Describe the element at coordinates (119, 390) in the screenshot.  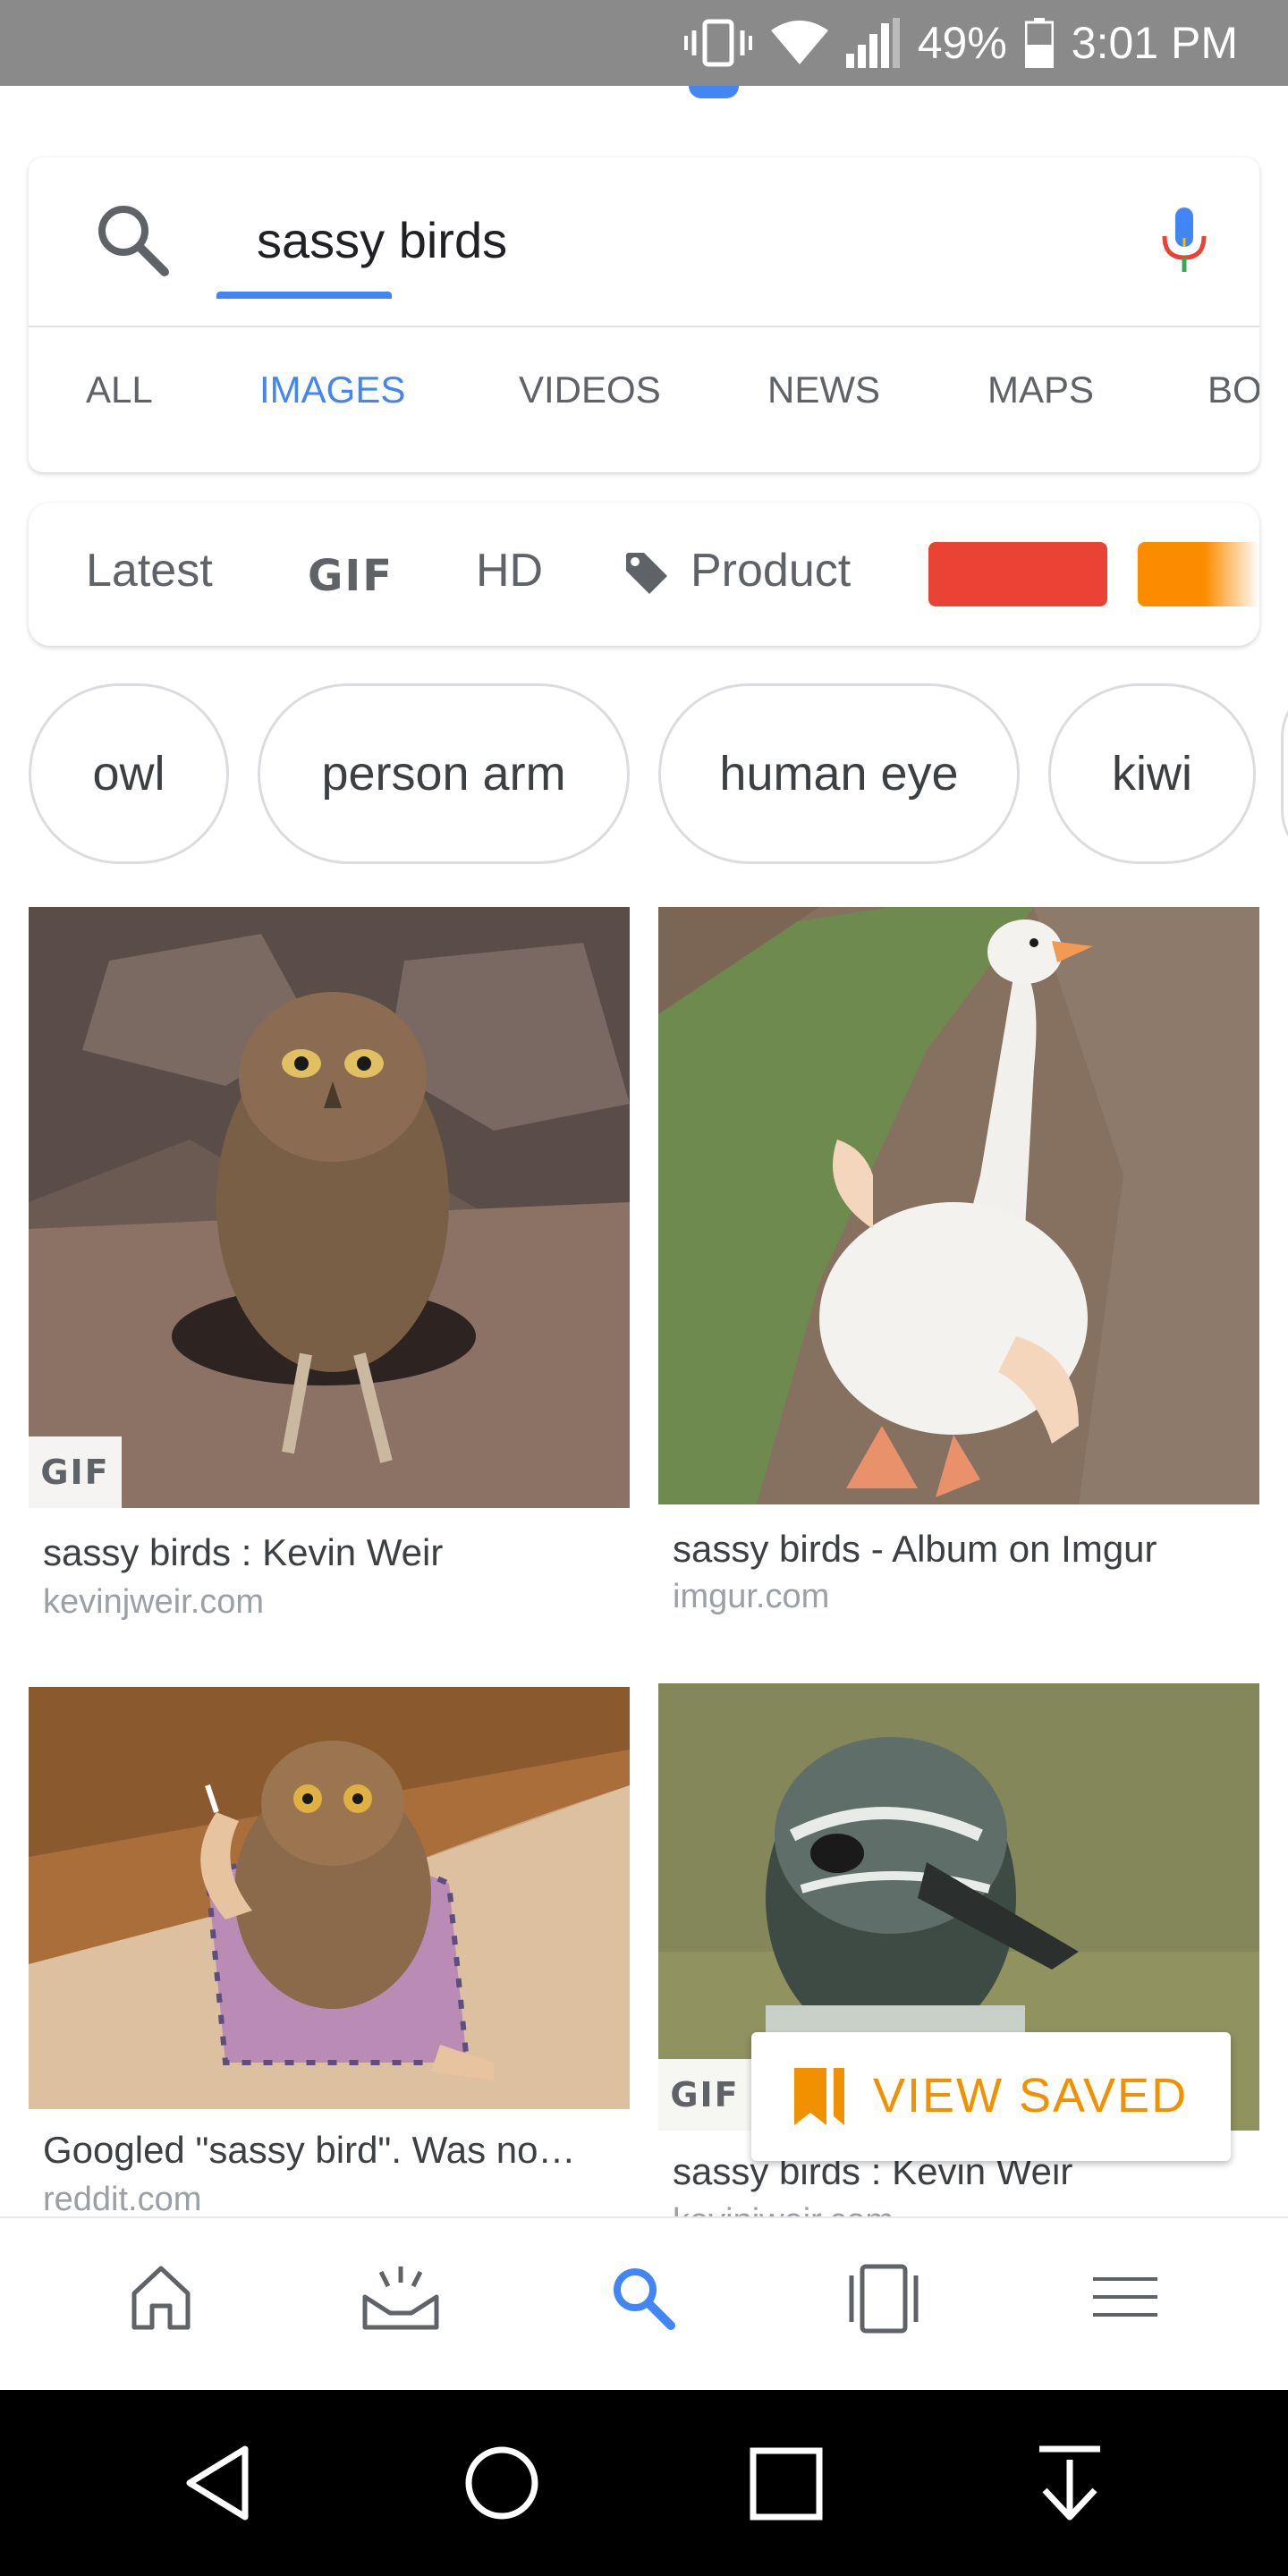
I see `tab-all: ALL` at that location.